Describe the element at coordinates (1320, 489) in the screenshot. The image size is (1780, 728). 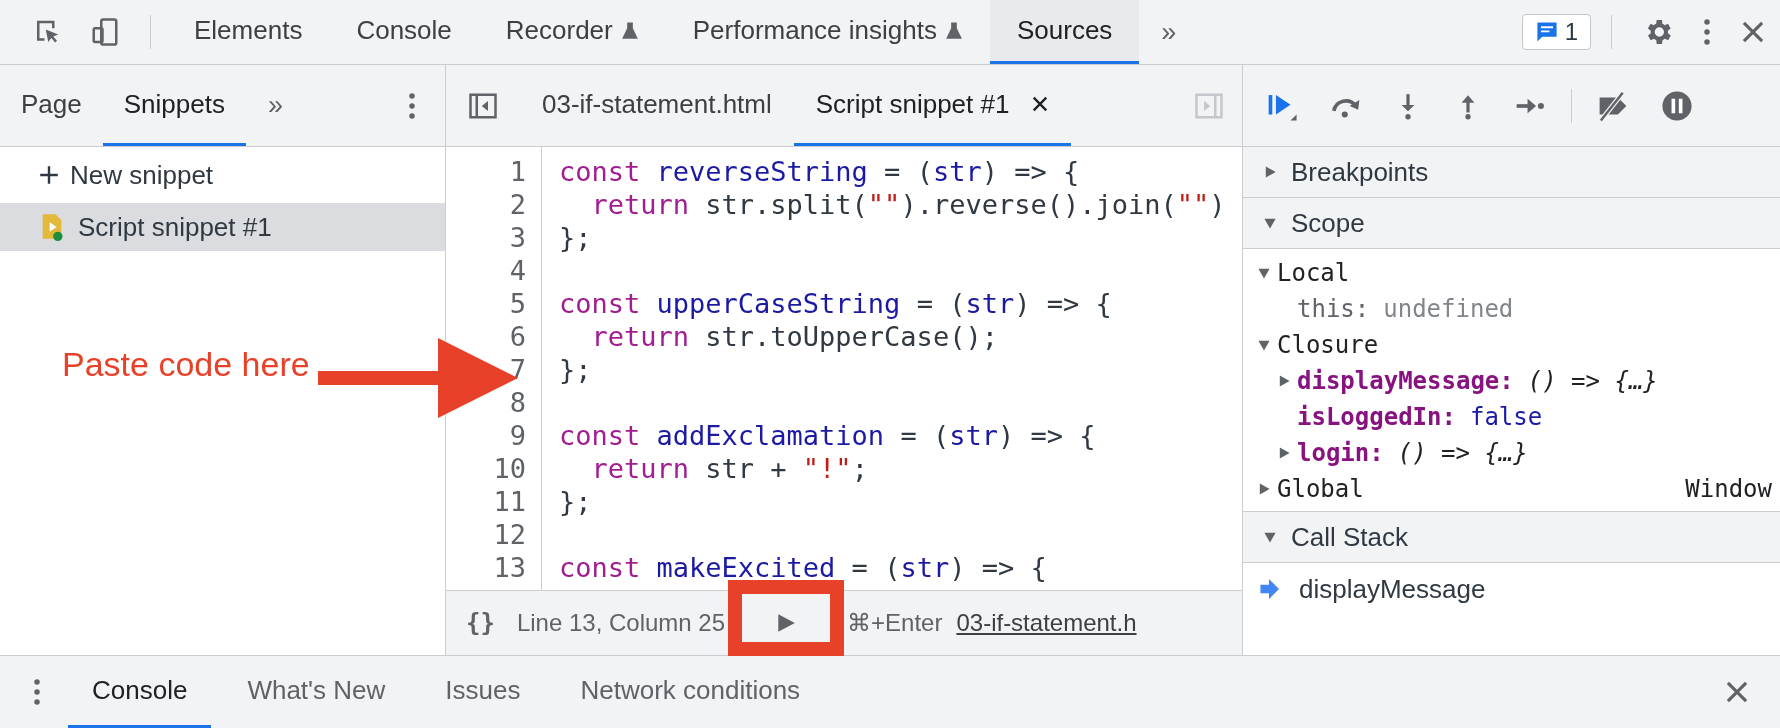
I see `scope-name: Global` at that location.